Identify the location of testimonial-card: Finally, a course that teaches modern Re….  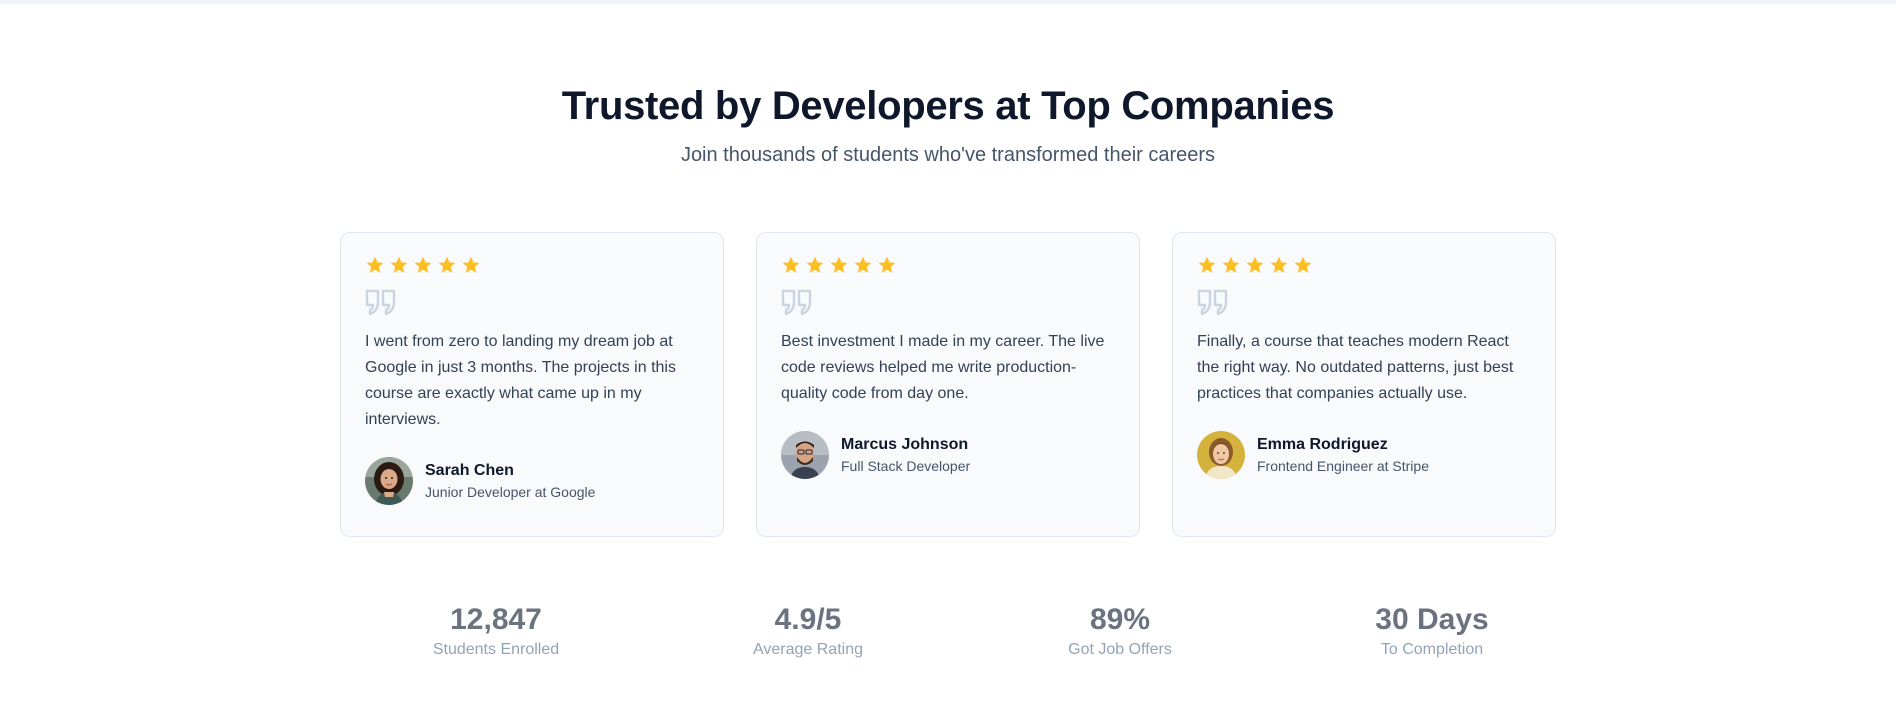
(1364, 384).